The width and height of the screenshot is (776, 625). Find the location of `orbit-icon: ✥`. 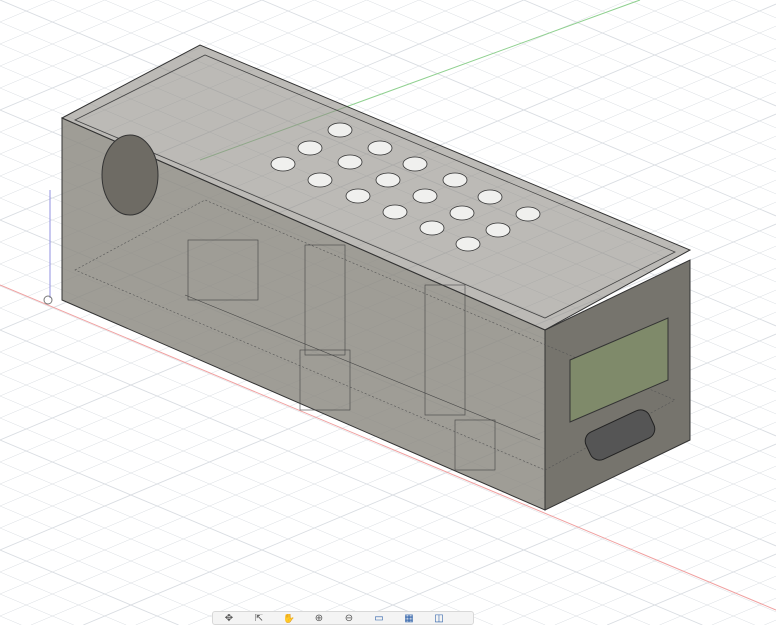

orbit-icon: ✥ is located at coordinates (229, 619).